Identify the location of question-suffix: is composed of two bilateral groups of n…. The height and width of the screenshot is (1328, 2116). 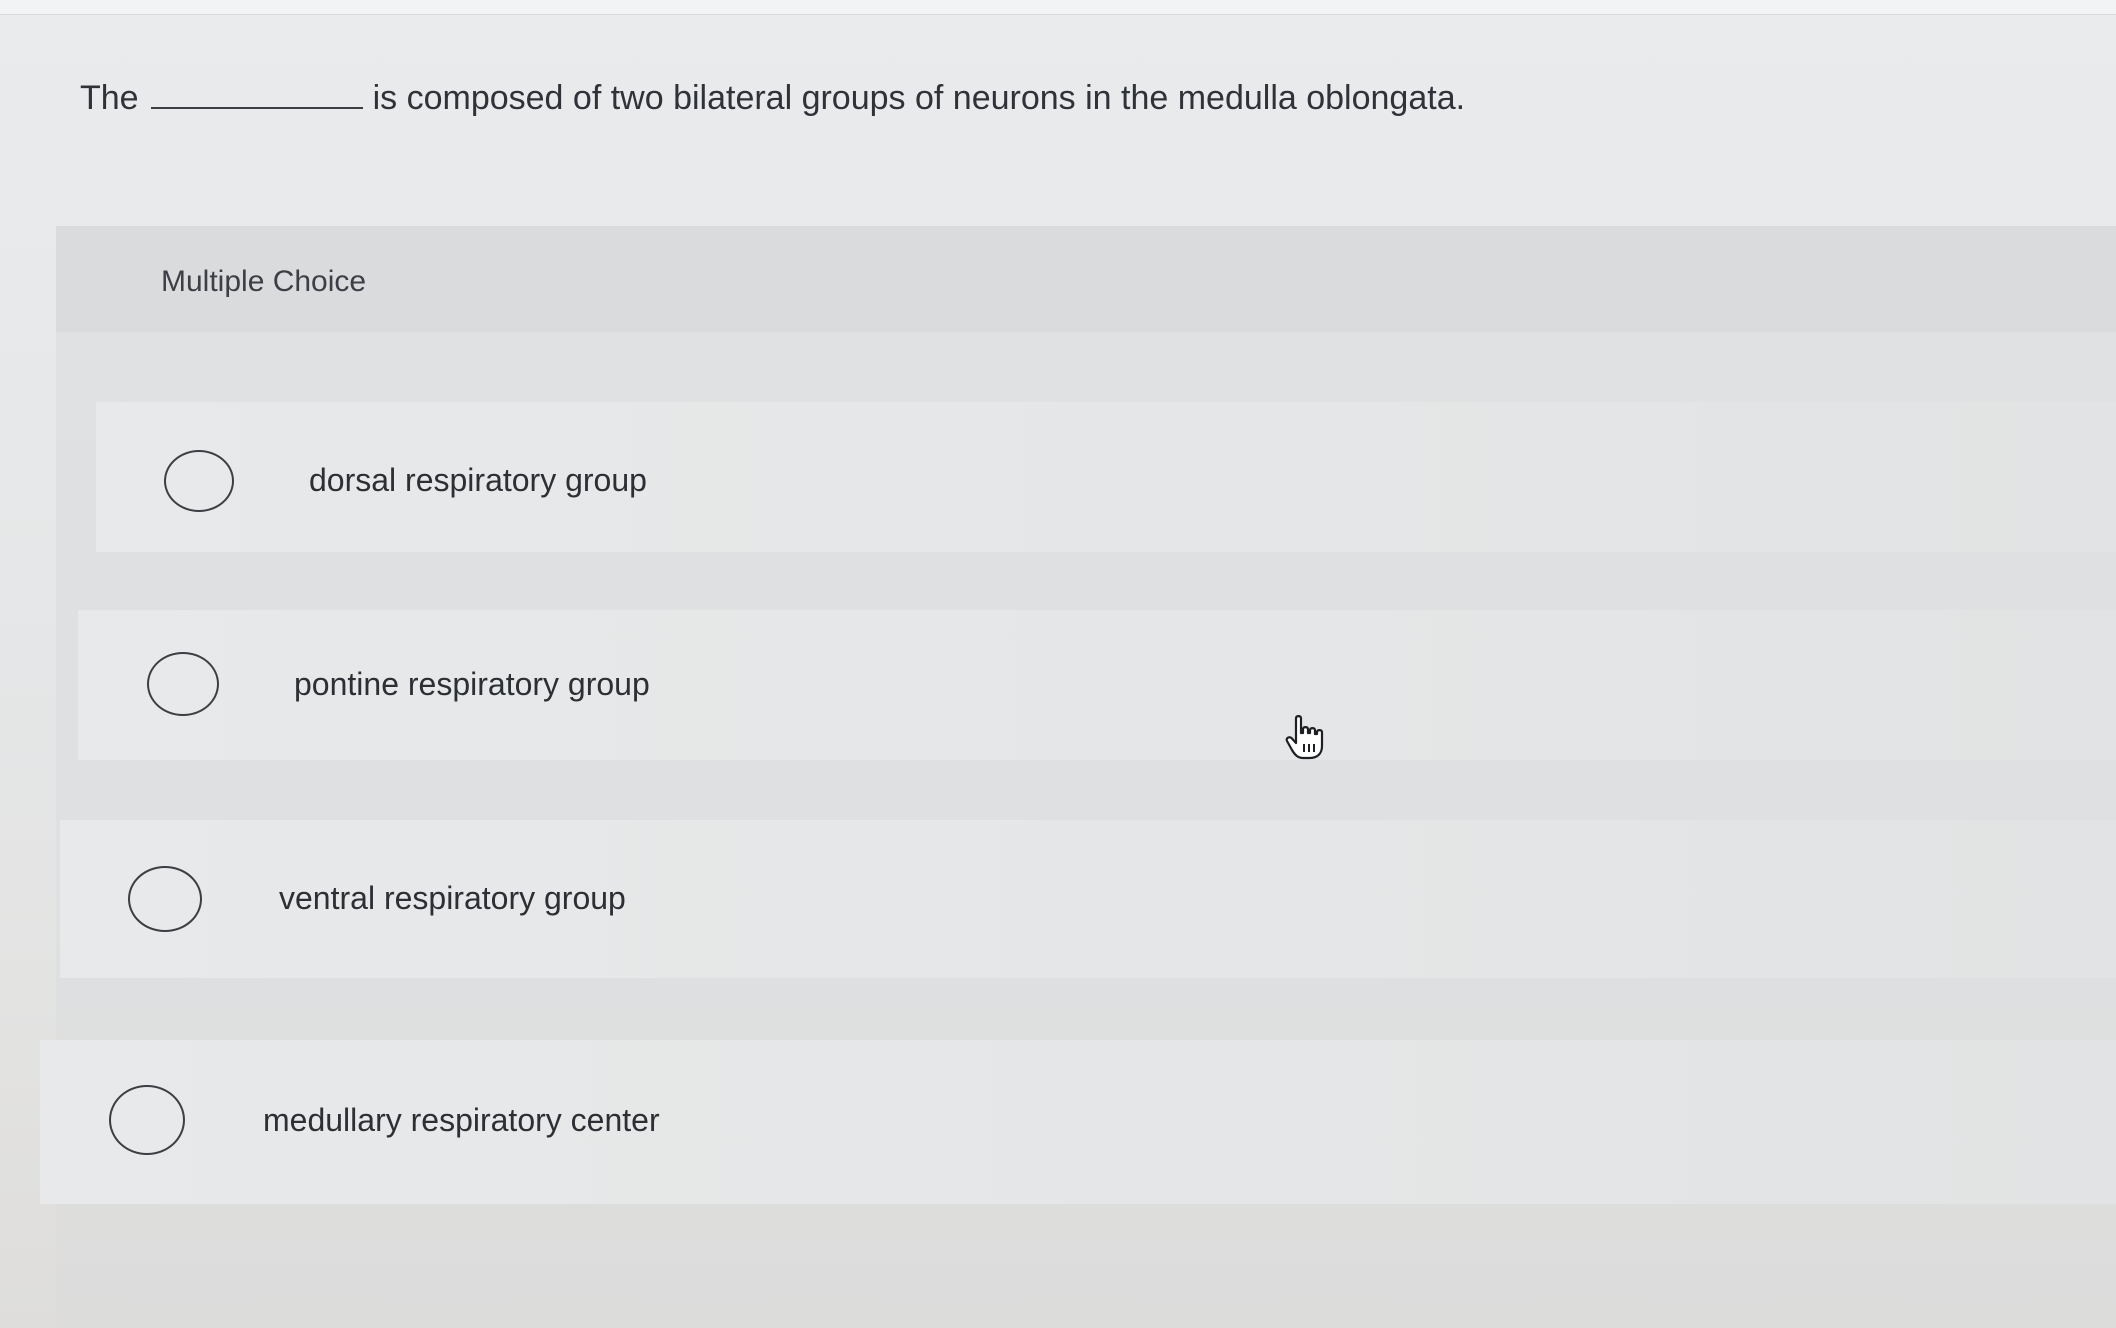
(919, 98).